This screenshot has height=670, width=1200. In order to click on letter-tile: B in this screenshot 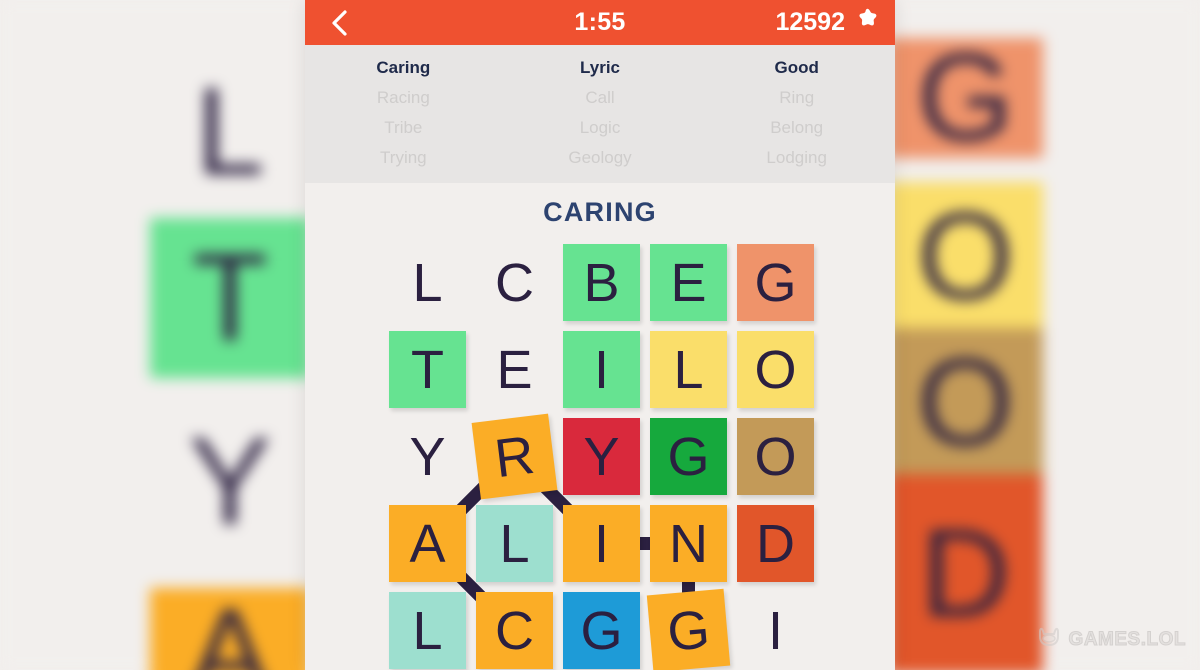, I will do `click(601, 282)`.